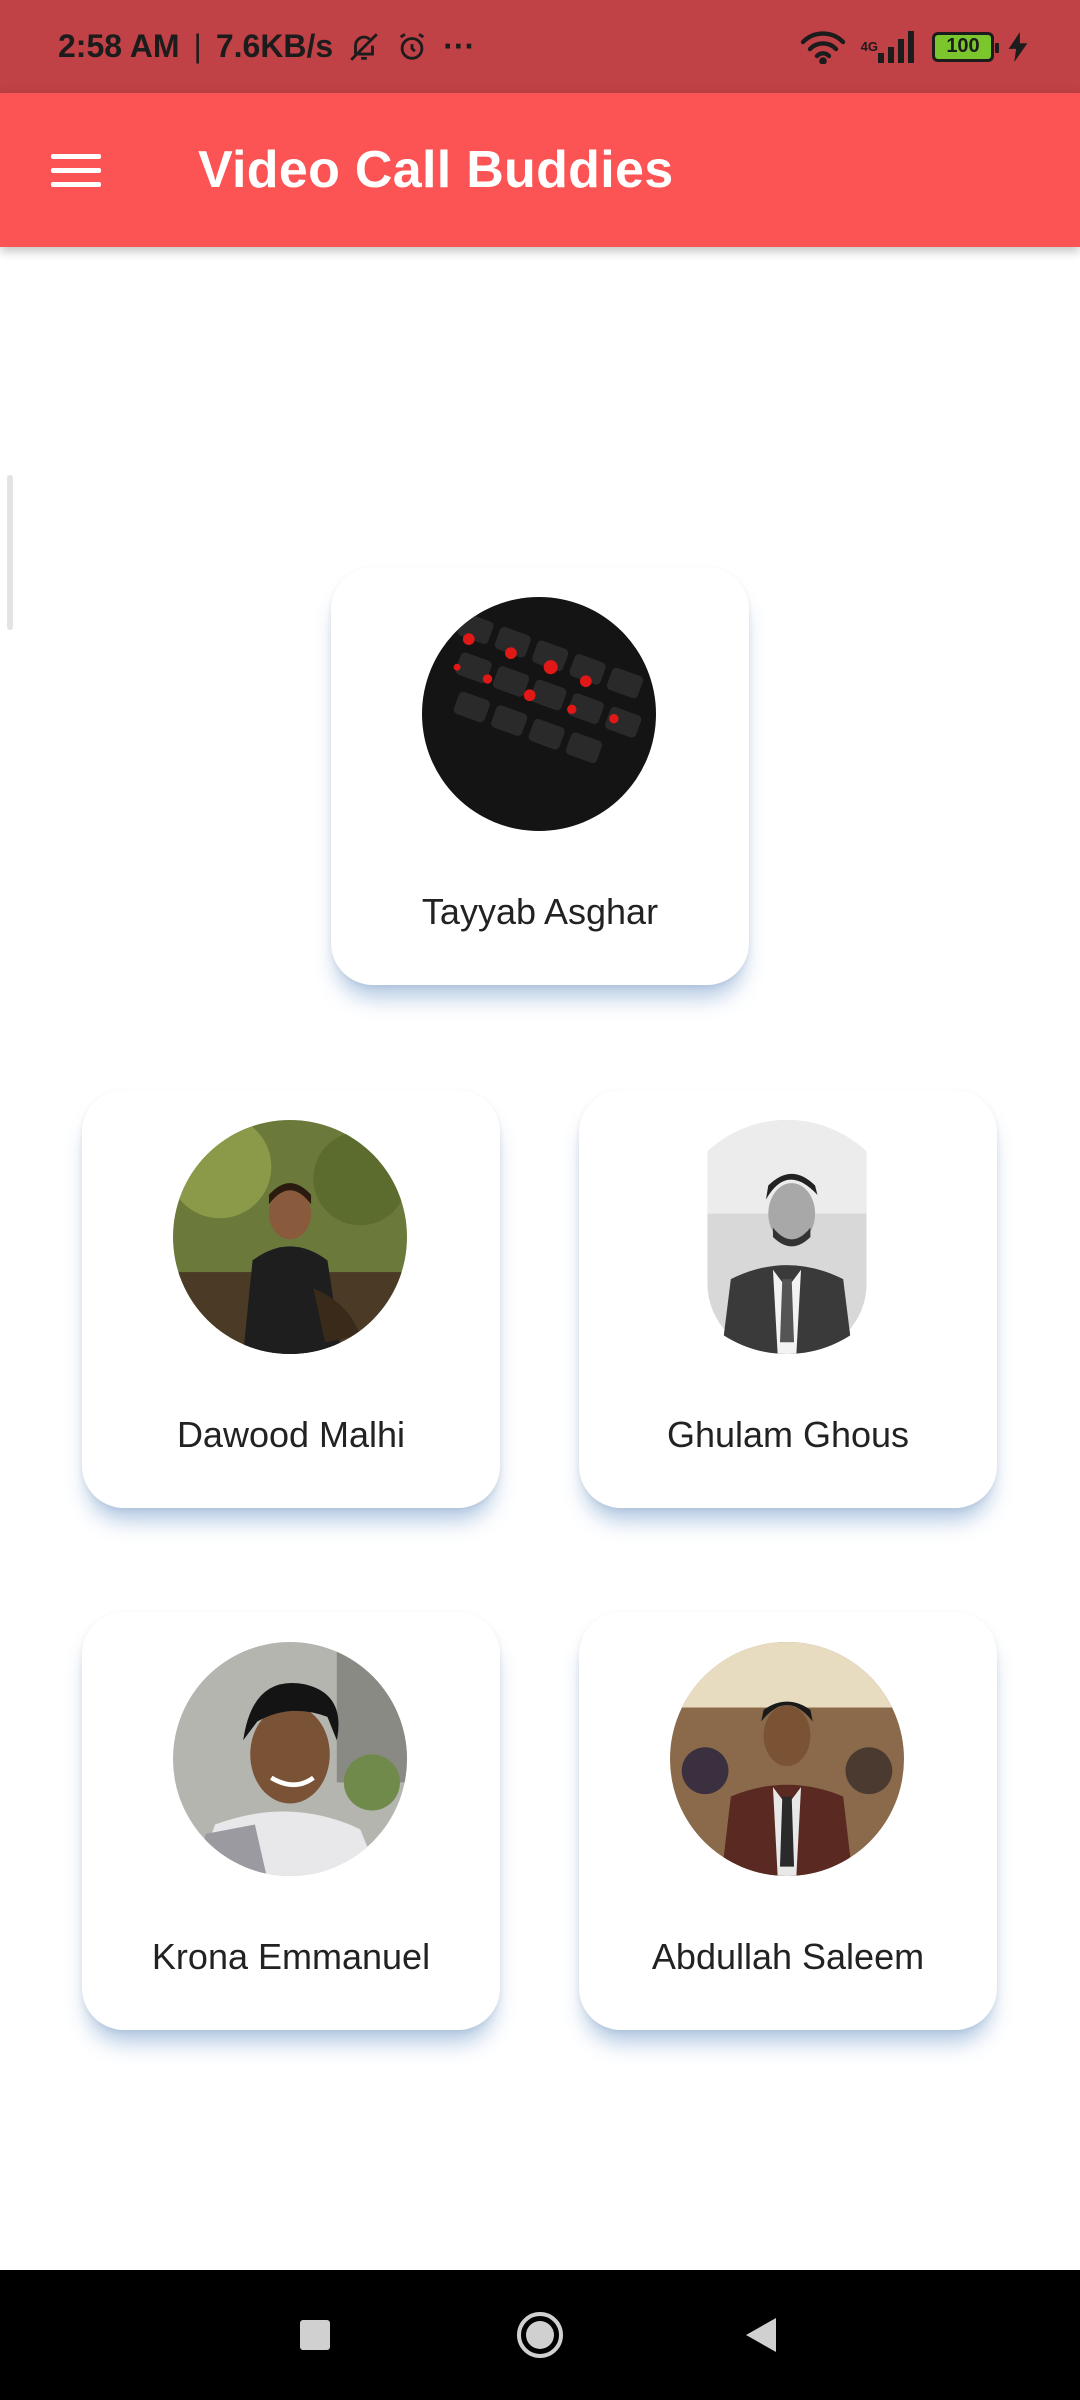 This screenshot has width=1080, height=2400. I want to click on buddy-card-ghulam-ghous: Ghulam Ghous, so click(788, 1299).